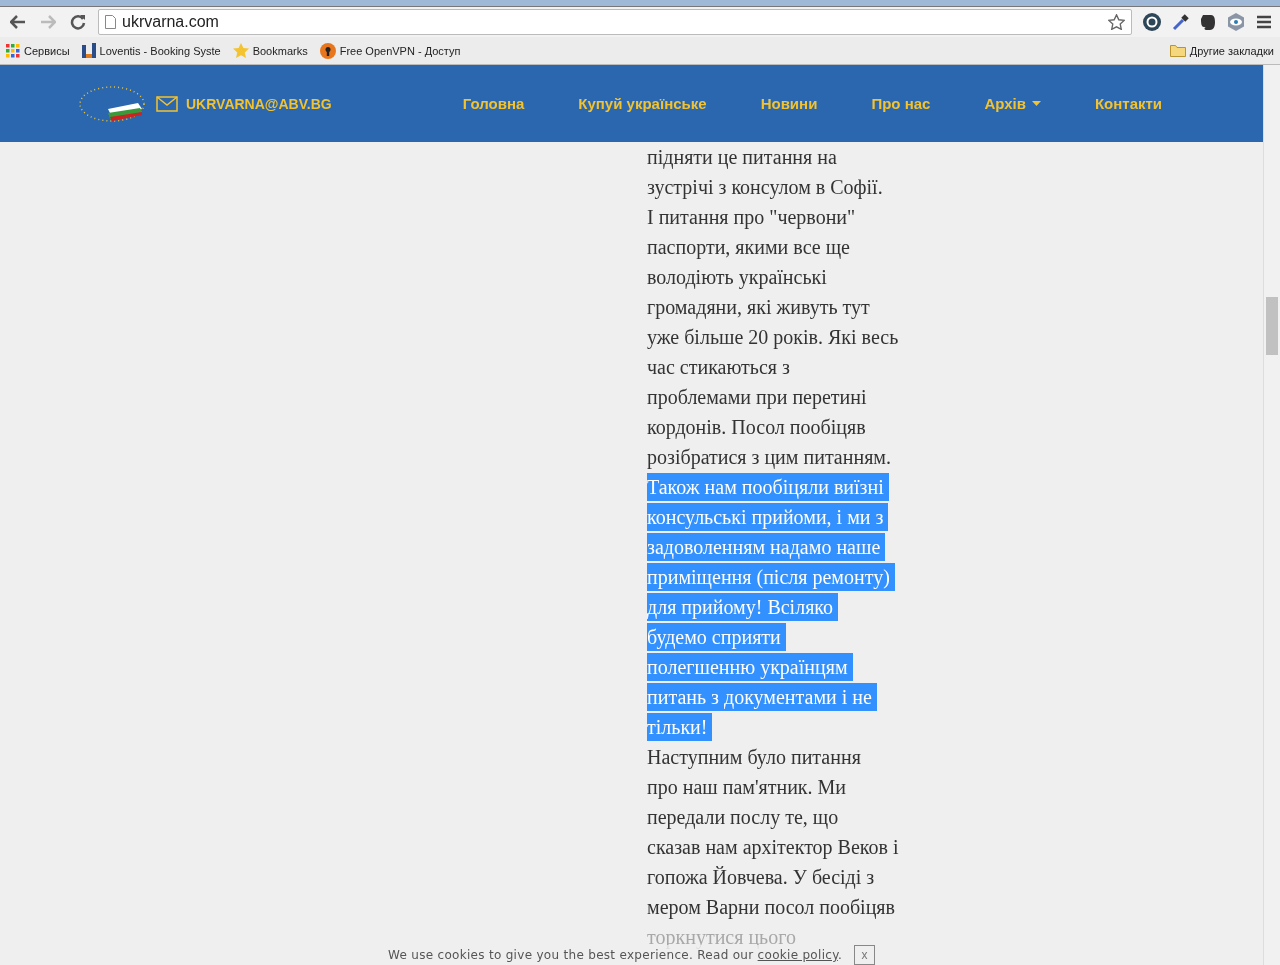 The image size is (1280, 965). What do you see at coordinates (1221, 50) in the screenshot?
I see `other-bookmarks: Другие закладки` at bounding box center [1221, 50].